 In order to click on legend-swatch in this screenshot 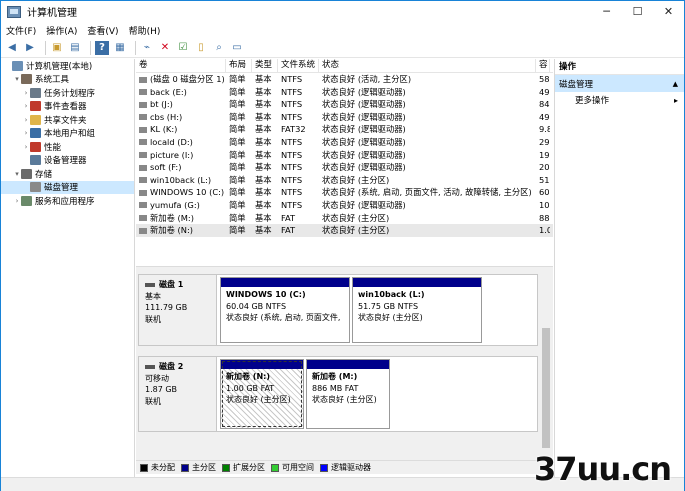, I will do `click(275, 467)`.